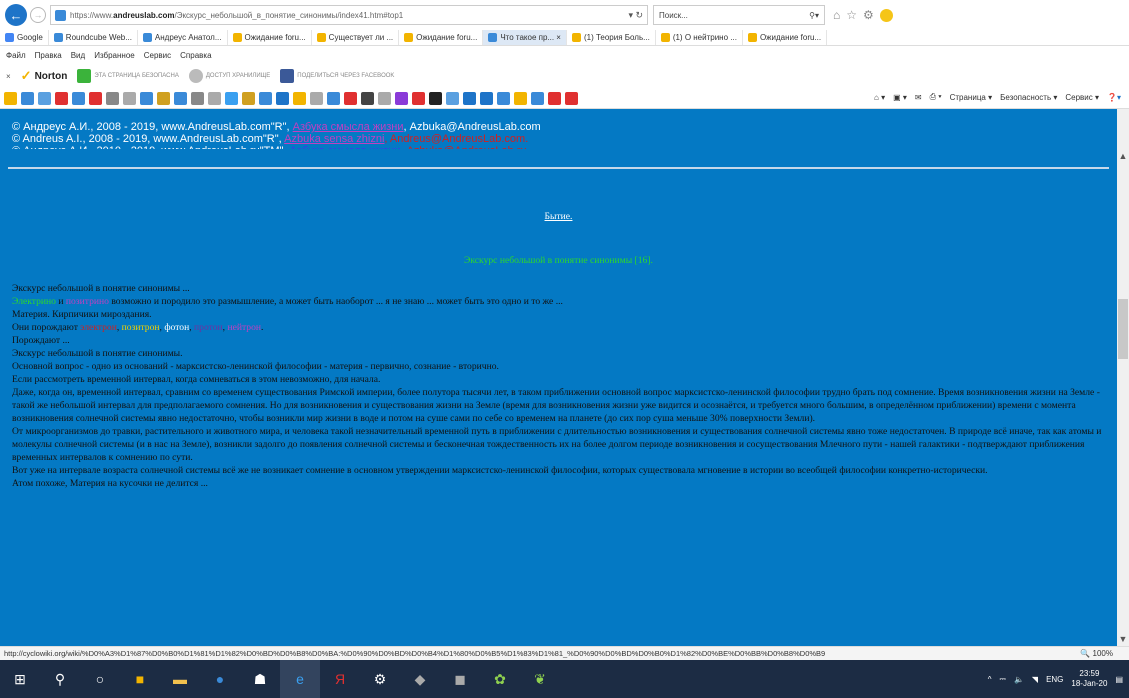 This screenshot has height=698, width=1129. Describe the element at coordinates (1003, 679) in the screenshot. I see `network-icon: ⎓` at that location.